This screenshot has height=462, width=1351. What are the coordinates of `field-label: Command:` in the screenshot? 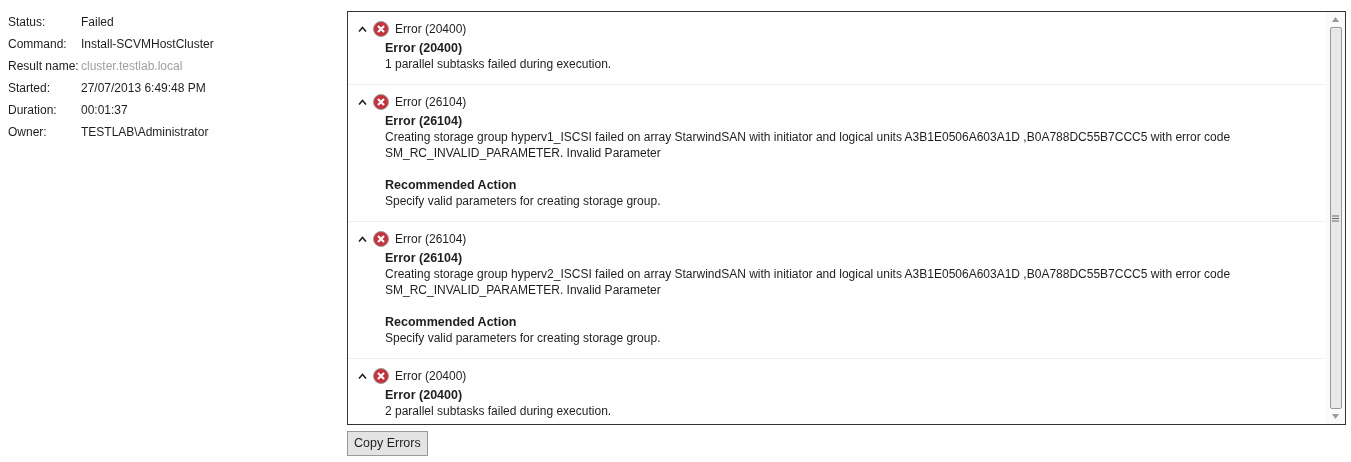 It's located at (38, 44).